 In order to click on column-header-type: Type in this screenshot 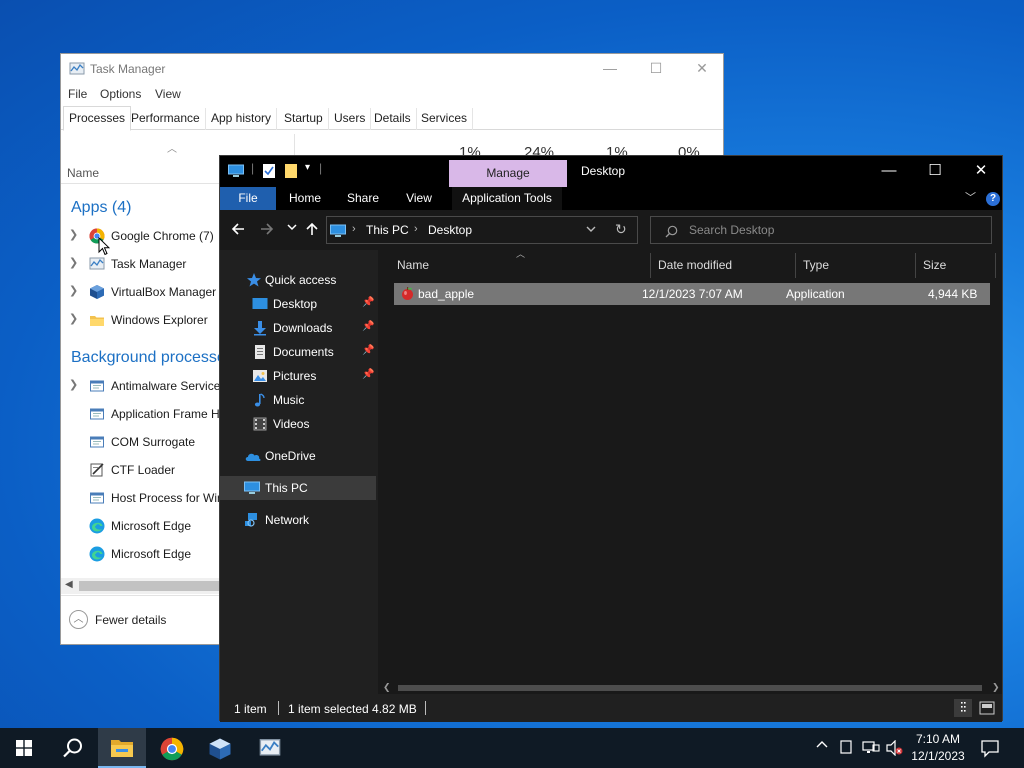, I will do `click(816, 265)`.